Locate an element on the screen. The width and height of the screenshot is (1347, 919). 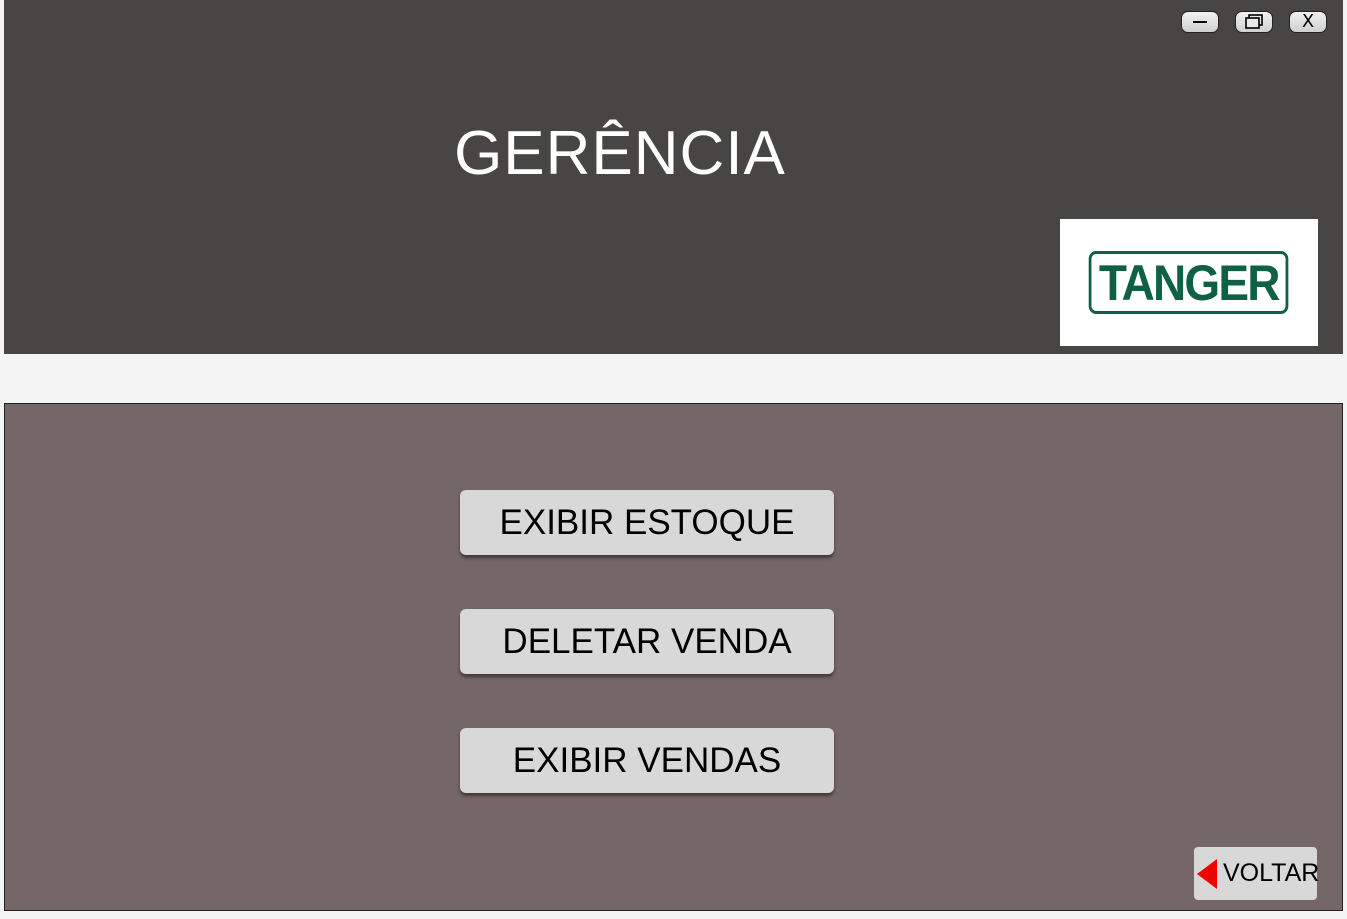
close-button: X is located at coordinates (1308, 22).